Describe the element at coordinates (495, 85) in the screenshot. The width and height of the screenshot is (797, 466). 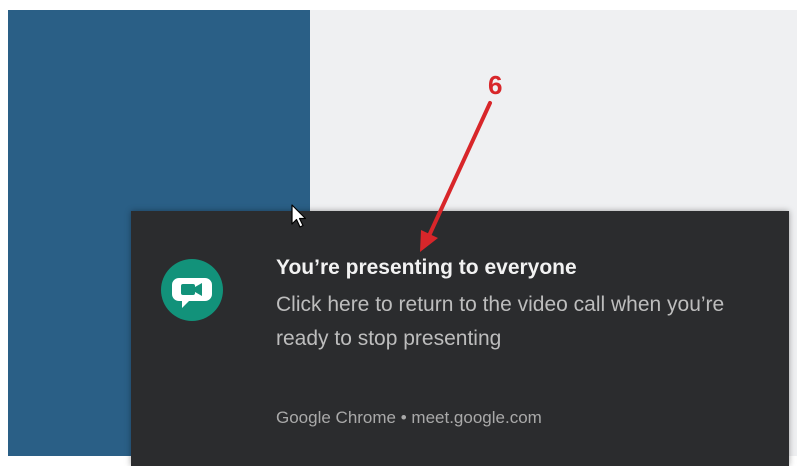
I see `annotation-number: 6` at that location.